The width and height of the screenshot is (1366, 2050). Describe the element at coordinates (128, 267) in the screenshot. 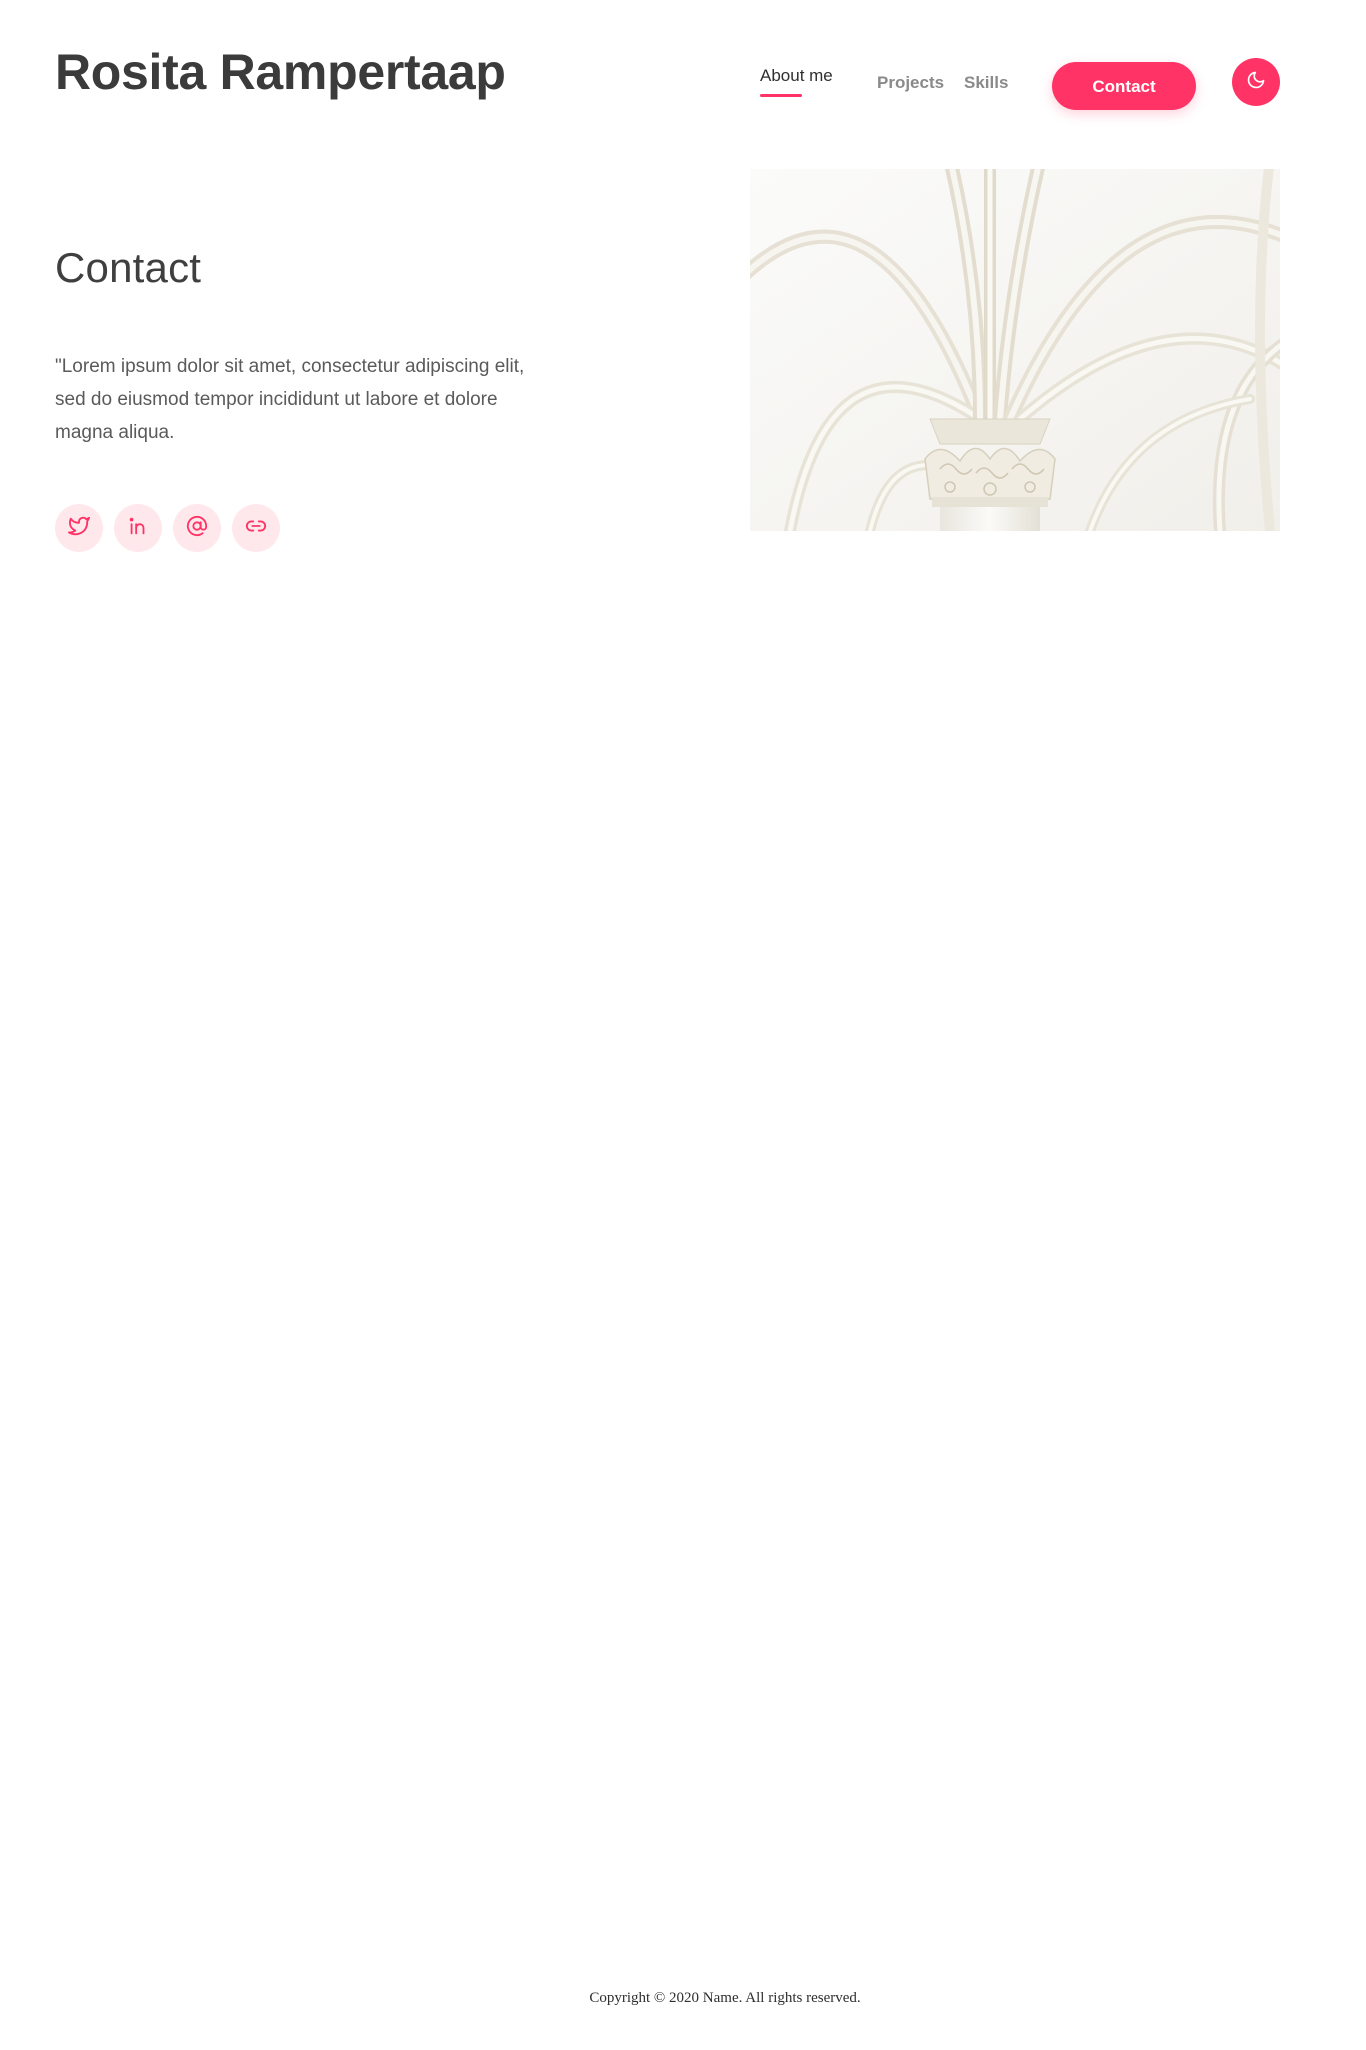

I see `section-heading: Contact` at that location.